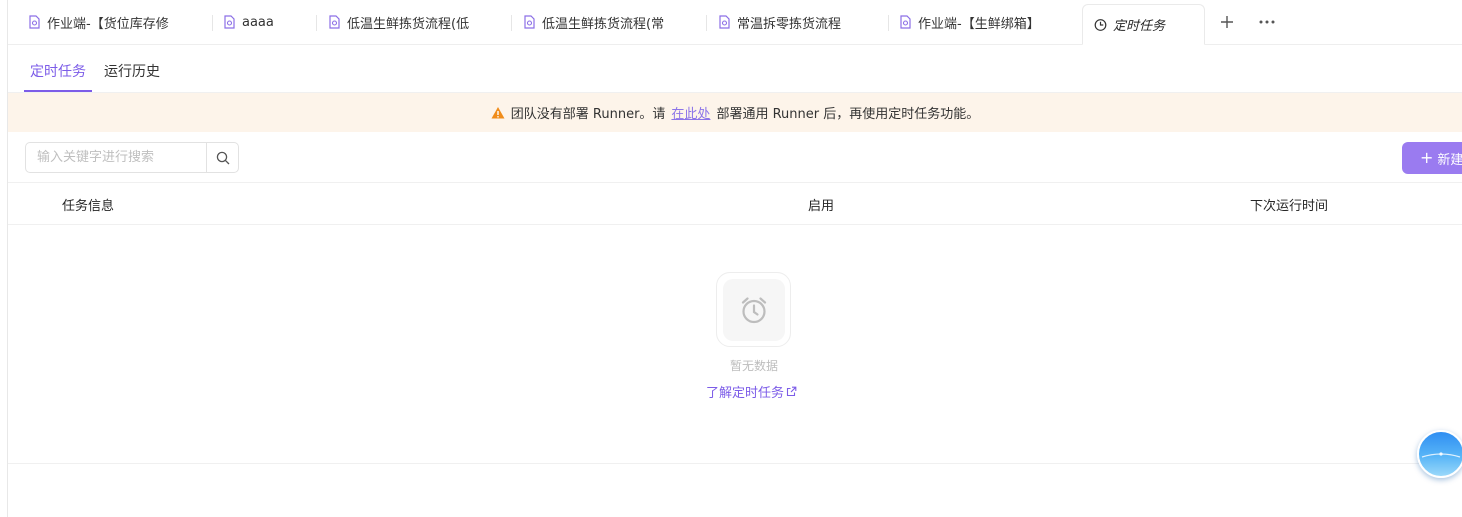  I want to click on assistant-icon, so click(1441, 455).